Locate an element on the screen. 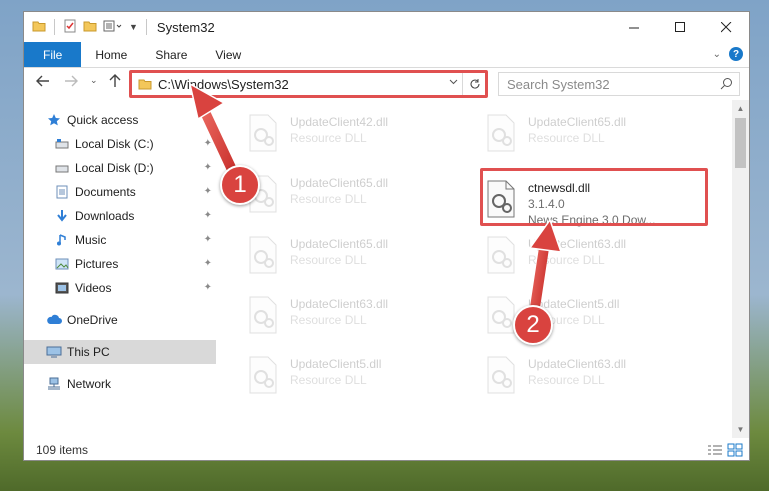  recent-locations-icon: ⌄ is located at coordinates (94, 80).